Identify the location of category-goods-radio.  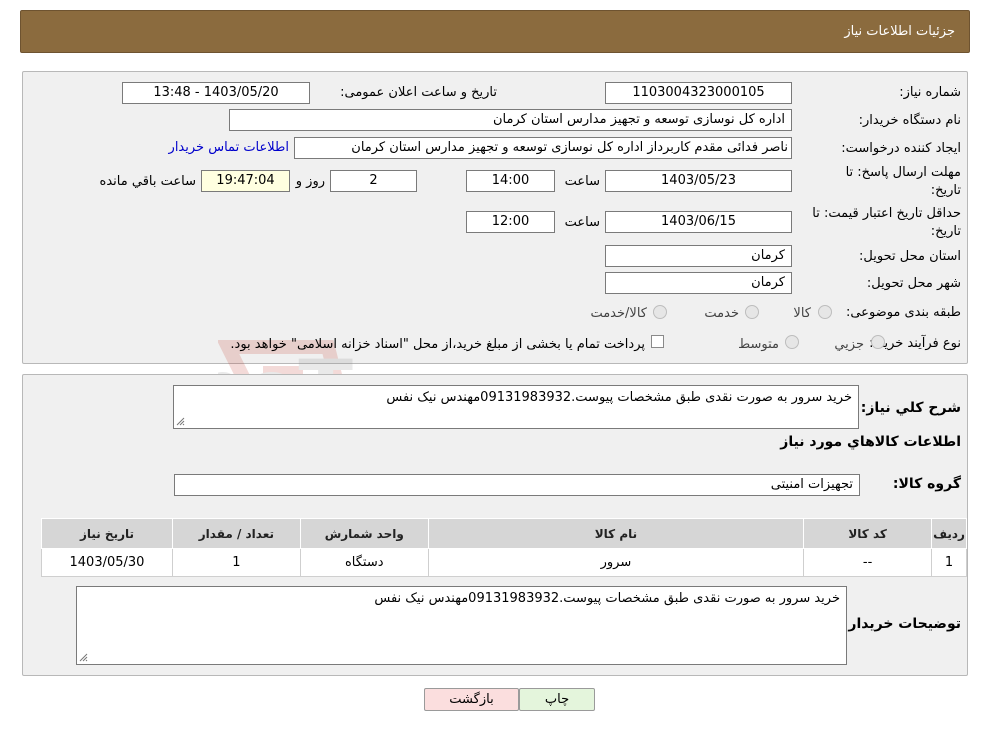
(825, 312).